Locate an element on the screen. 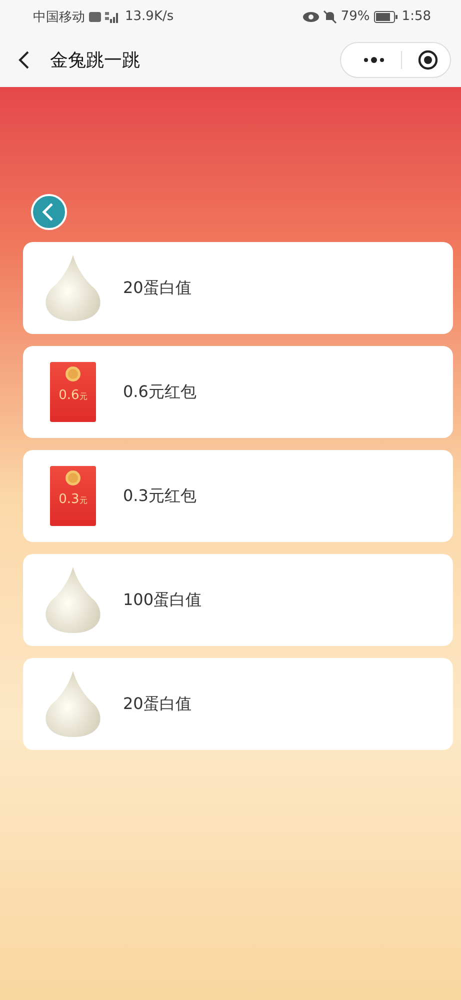  carrier-name: 中国移动 is located at coordinates (59, 17).